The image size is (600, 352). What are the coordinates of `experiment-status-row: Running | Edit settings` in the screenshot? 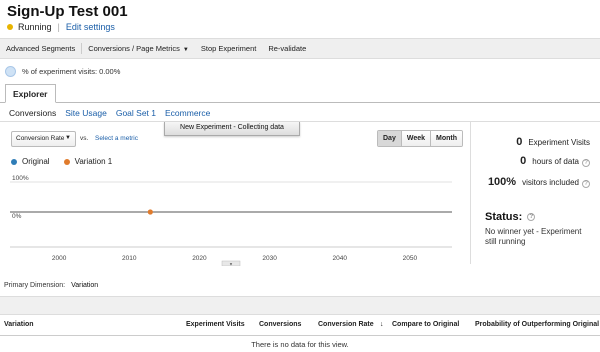 It's located at (61, 27).